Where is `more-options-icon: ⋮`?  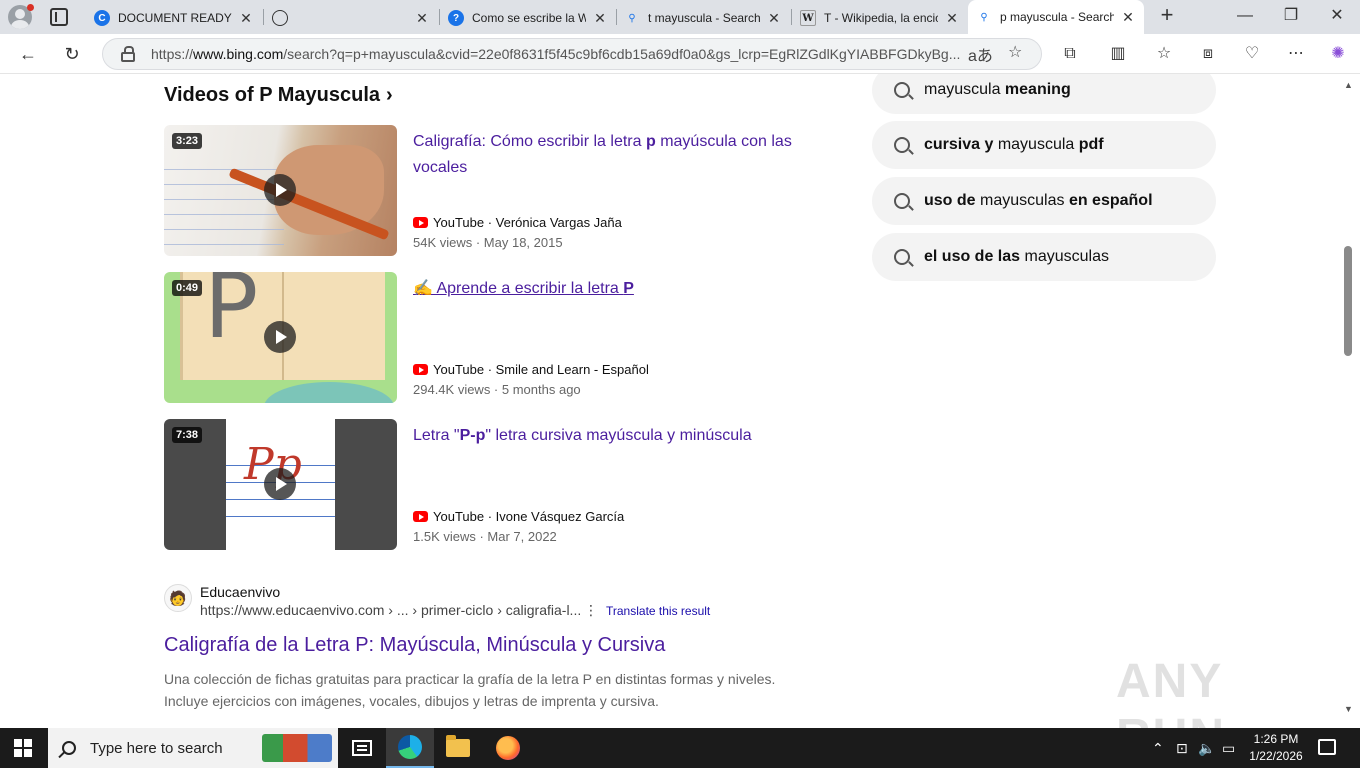 more-options-icon: ⋮ is located at coordinates (591, 610).